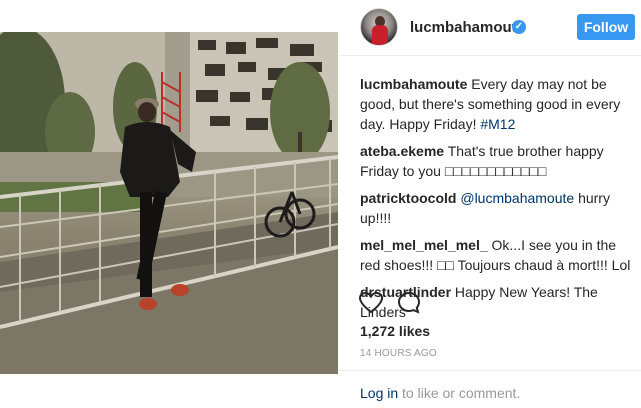 Image resolution: width=641 pixels, height=408 pixels. I want to click on login-prompt: Log in to like or comment., so click(440, 393).